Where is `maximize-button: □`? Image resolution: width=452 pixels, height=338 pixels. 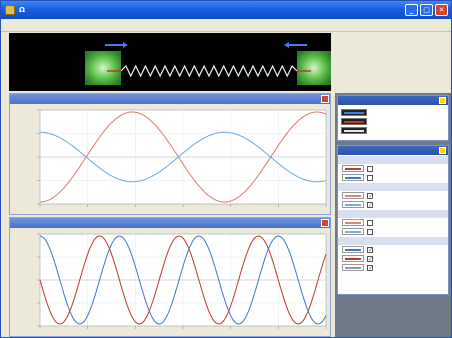
maximize-button: □ is located at coordinates (426, 10).